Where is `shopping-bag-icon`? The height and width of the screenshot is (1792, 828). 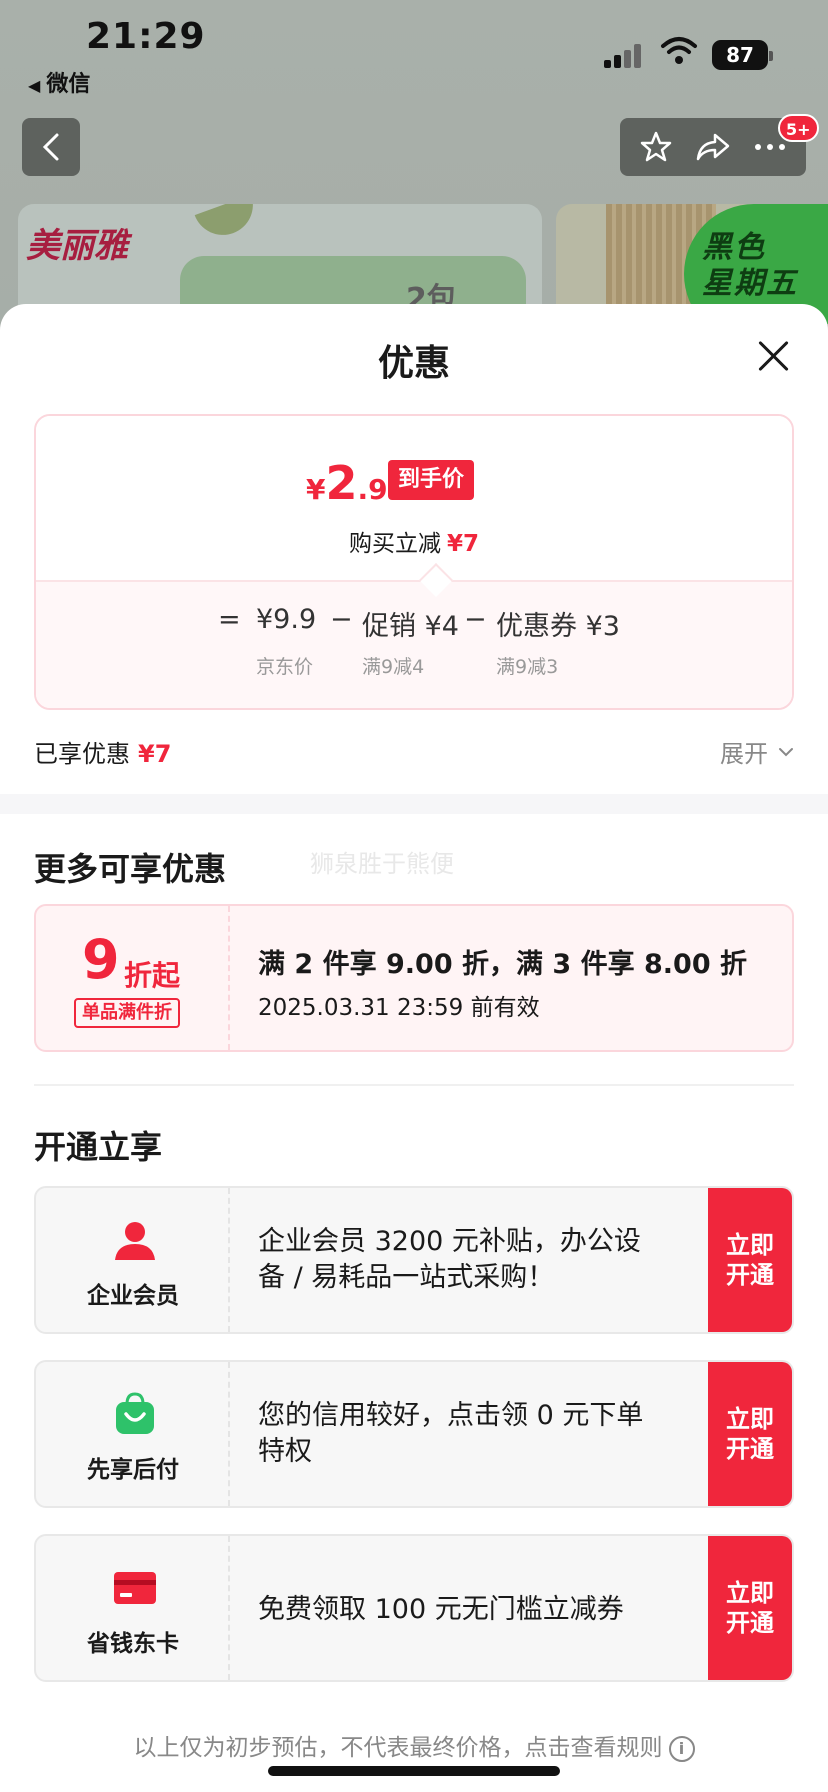
shopping-bag-icon is located at coordinates (135, 1413).